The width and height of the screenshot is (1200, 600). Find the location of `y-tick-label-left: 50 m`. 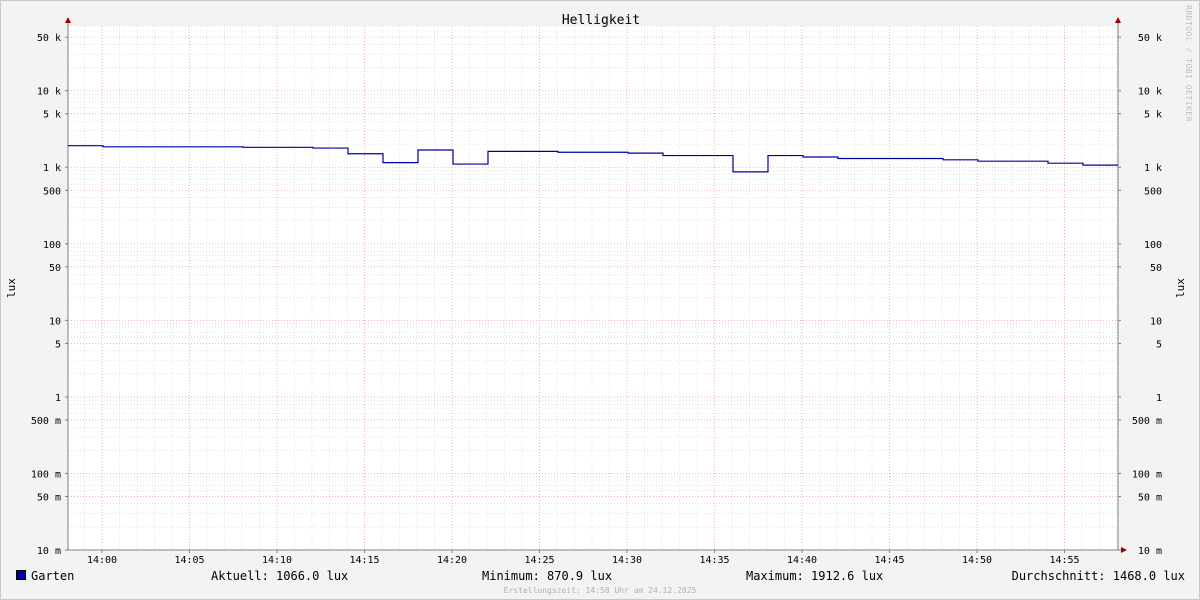

y-tick-label-left: 50 m is located at coordinates (49, 497).